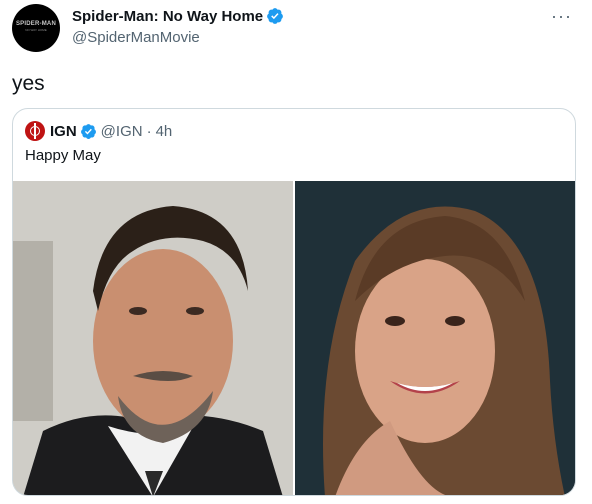  I want to click on quoted-author-name: IGN, so click(63, 131).